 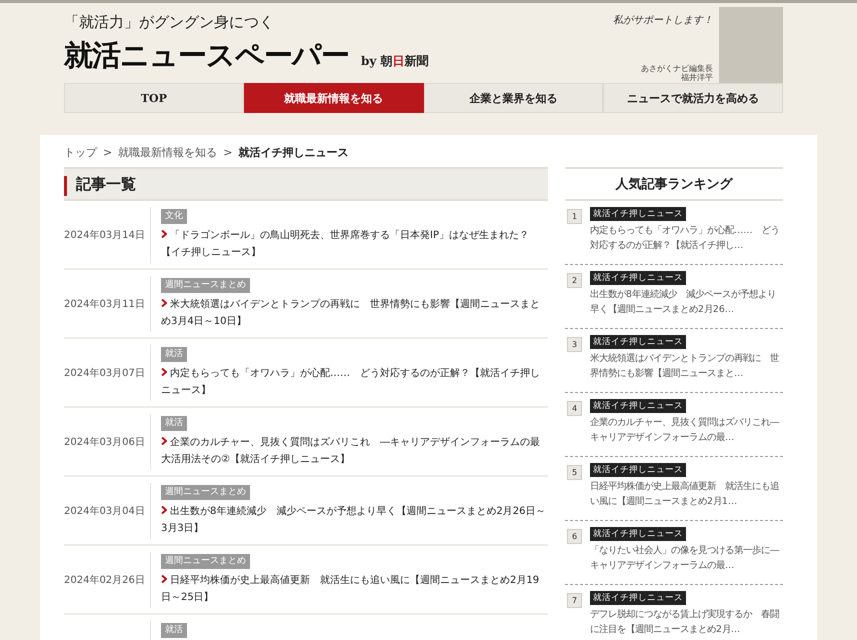 I want to click on nav-tab: 就職最新情報を知る, so click(x=334, y=98).